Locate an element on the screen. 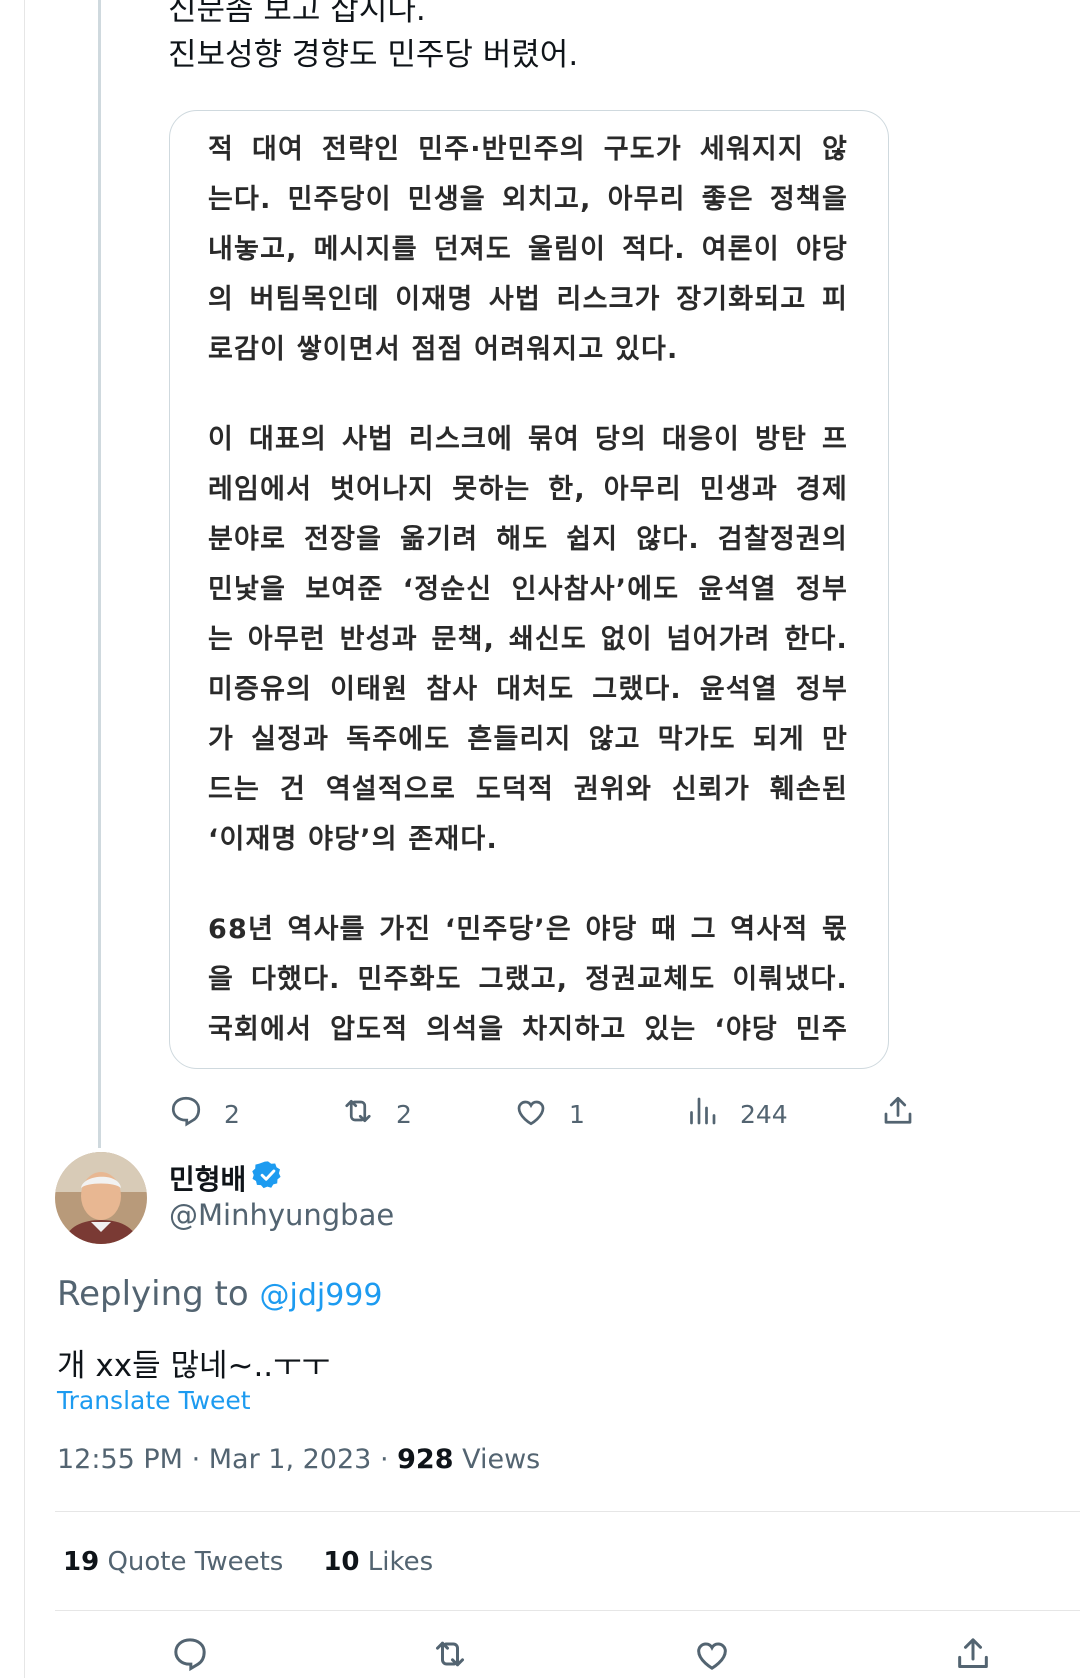 The width and height of the screenshot is (1080, 1678). user-handle: @Minhyungbae is located at coordinates (281, 1215).